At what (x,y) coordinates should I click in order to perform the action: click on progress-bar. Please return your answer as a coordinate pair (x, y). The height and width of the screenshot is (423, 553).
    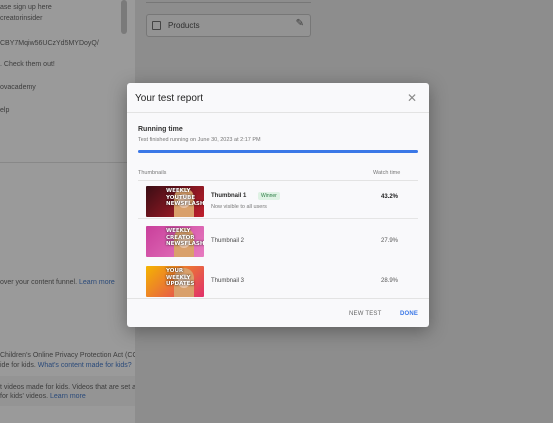
    Looking at the image, I should click on (278, 151).